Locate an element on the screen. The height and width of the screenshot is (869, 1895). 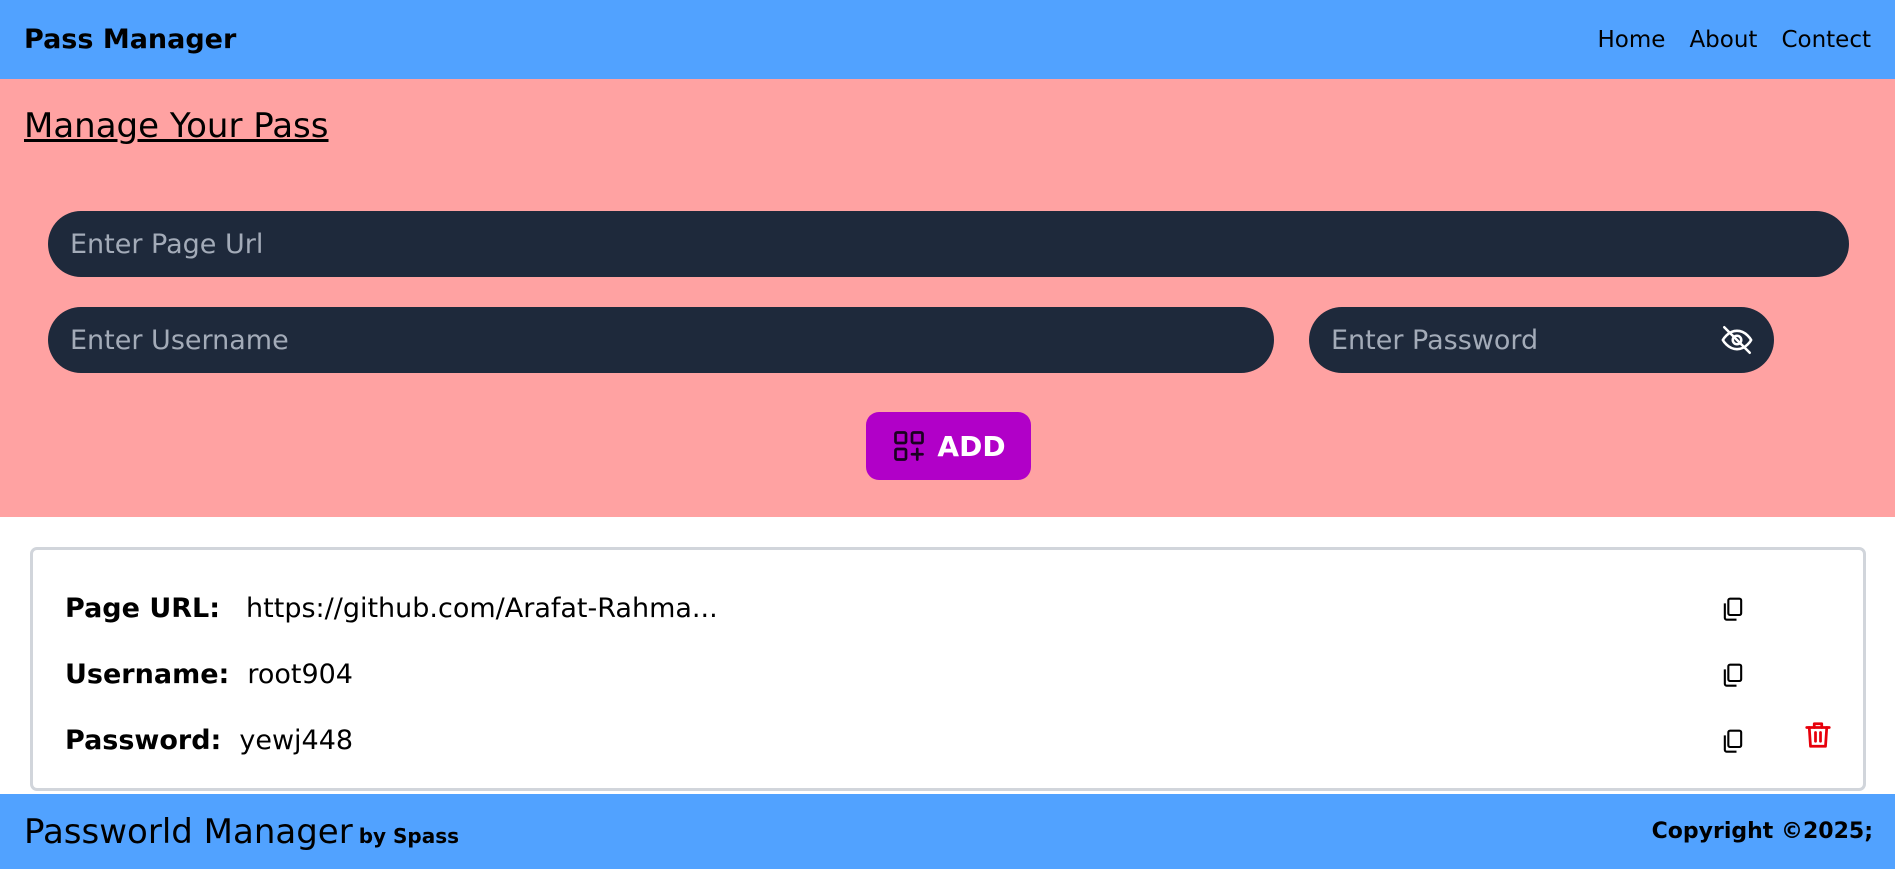
add-grid-icon is located at coordinates (909, 446).